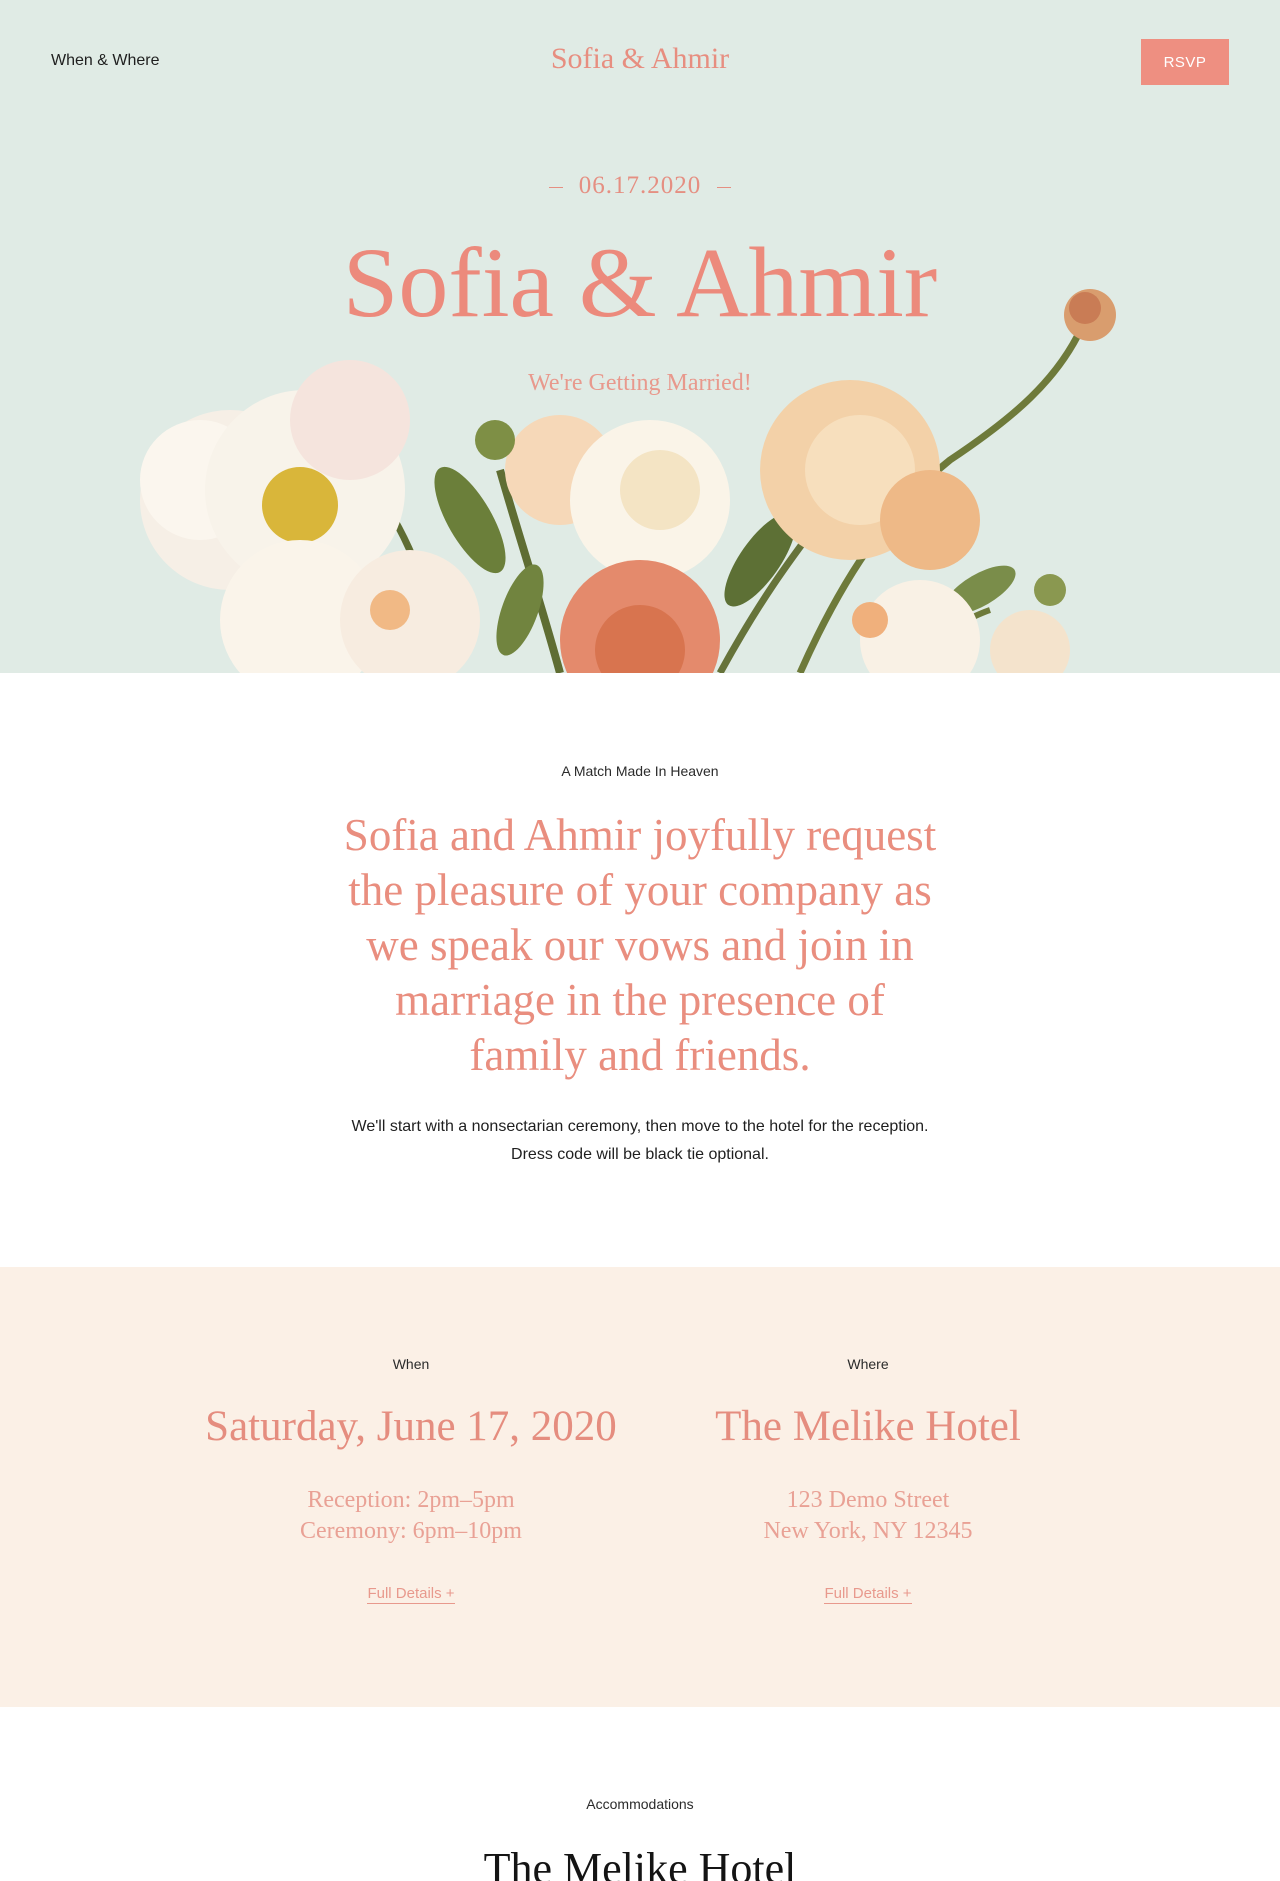 The image size is (1280, 1881). What do you see at coordinates (411, 1426) in the screenshot?
I see `when-title: Saturday, June 17, 2020` at bounding box center [411, 1426].